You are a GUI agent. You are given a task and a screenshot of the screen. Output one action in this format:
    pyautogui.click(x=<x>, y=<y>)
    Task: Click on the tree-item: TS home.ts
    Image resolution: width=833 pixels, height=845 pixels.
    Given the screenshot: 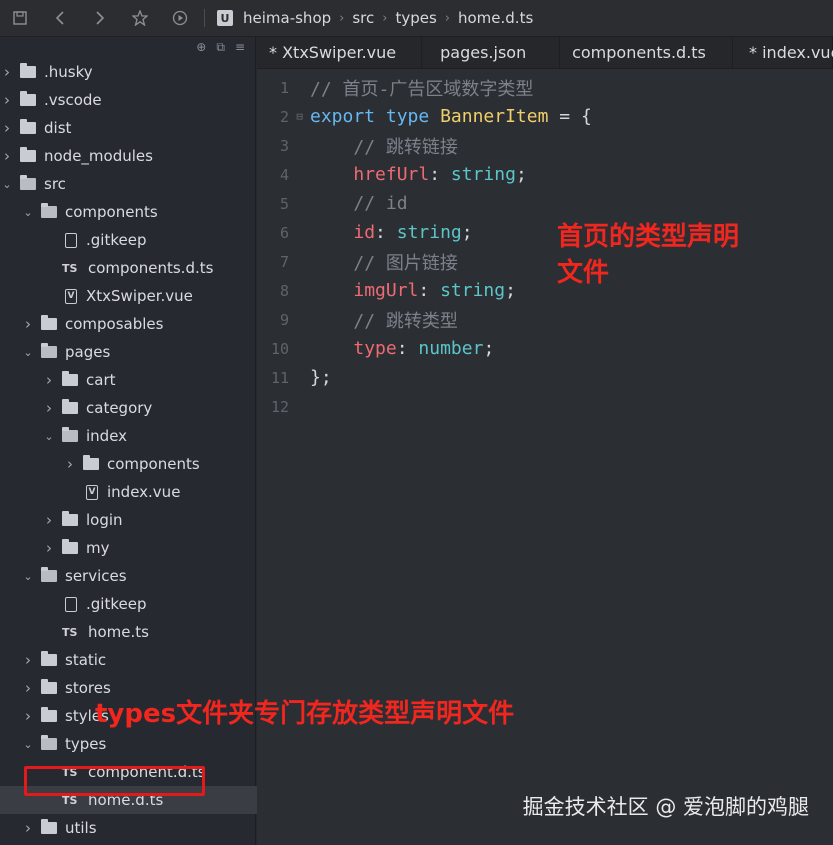 What is the action you would take?
    pyautogui.click(x=145, y=632)
    